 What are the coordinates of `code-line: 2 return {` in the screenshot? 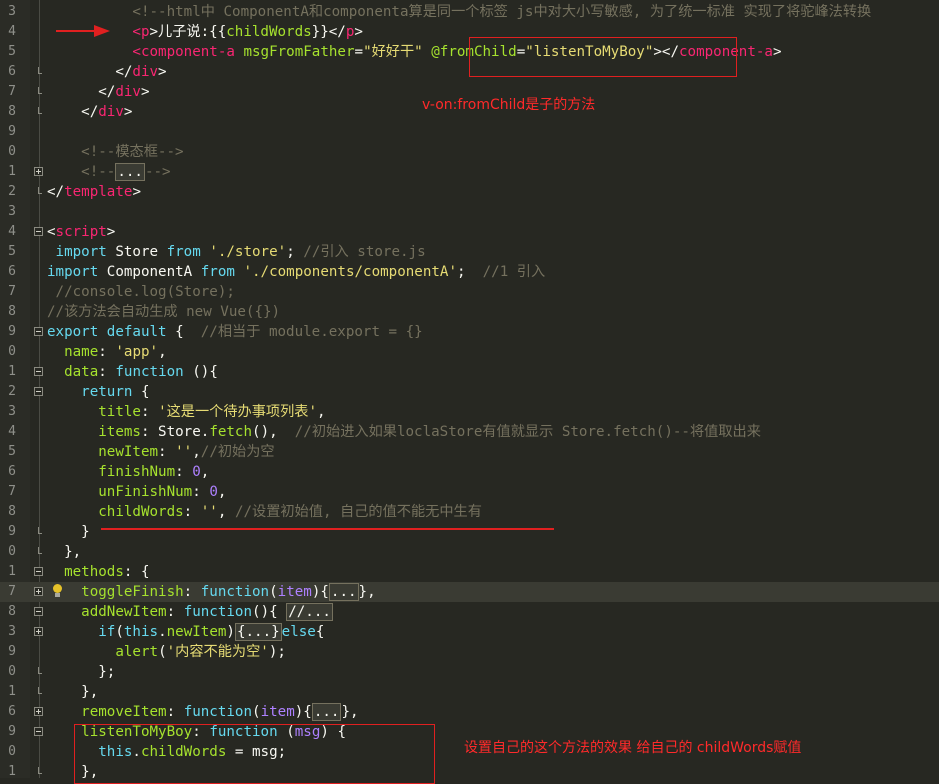 It's located at (469, 392).